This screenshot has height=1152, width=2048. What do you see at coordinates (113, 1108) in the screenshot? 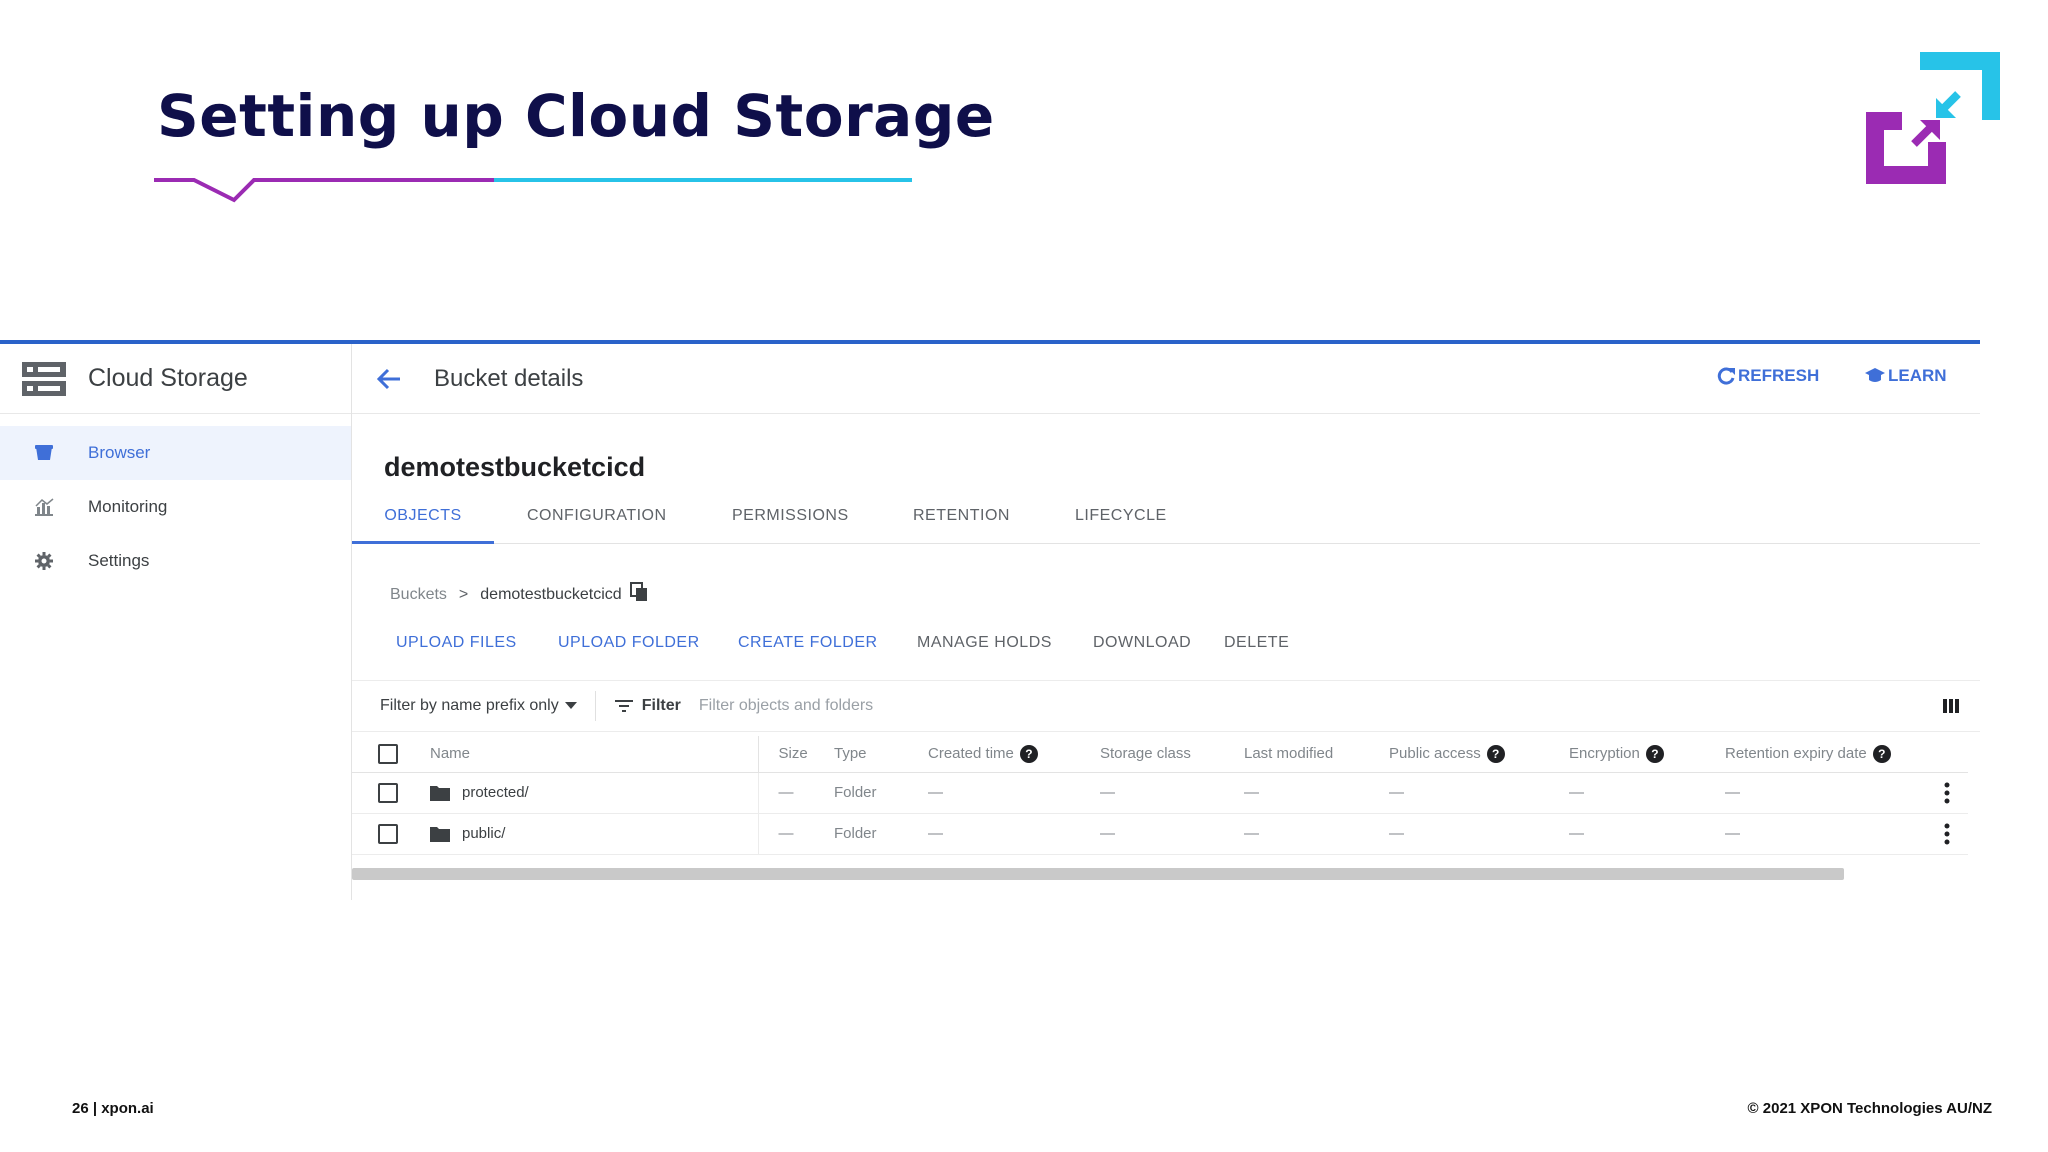
I see `footer-page-number: 26 | xpon.ai` at bounding box center [113, 1108].